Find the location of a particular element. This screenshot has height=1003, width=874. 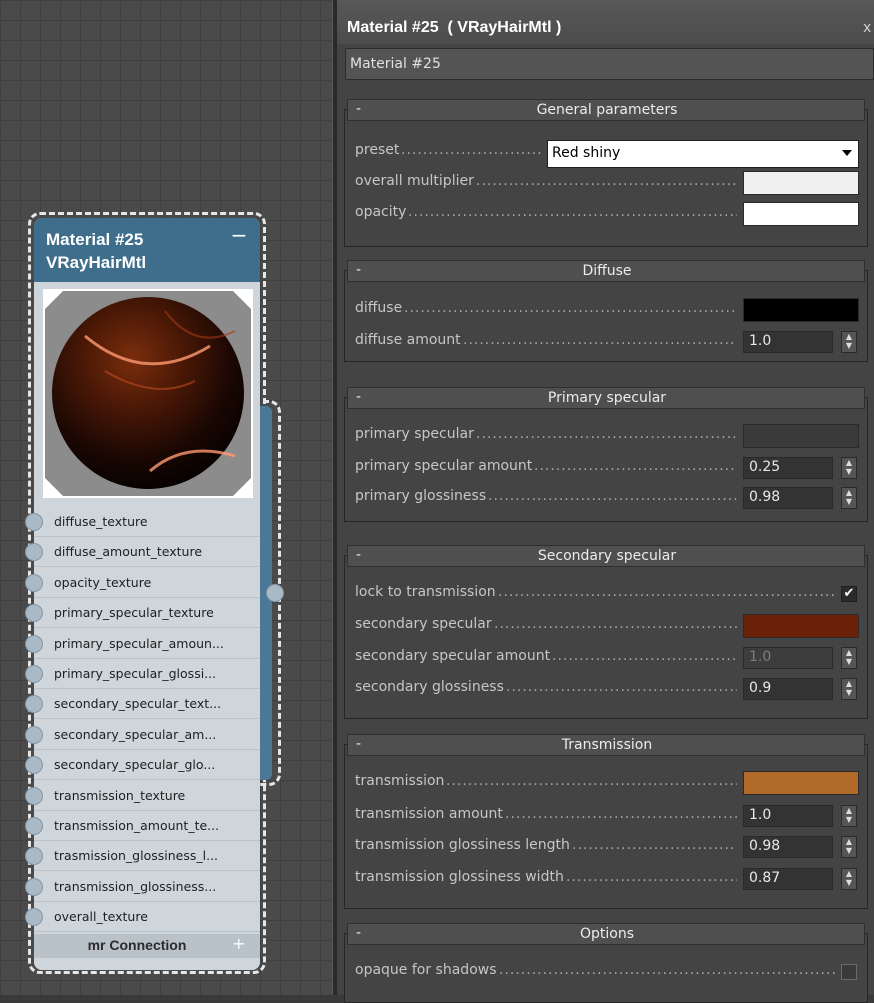

input-slot: opacity_texture is located at coordinates (147, 583).